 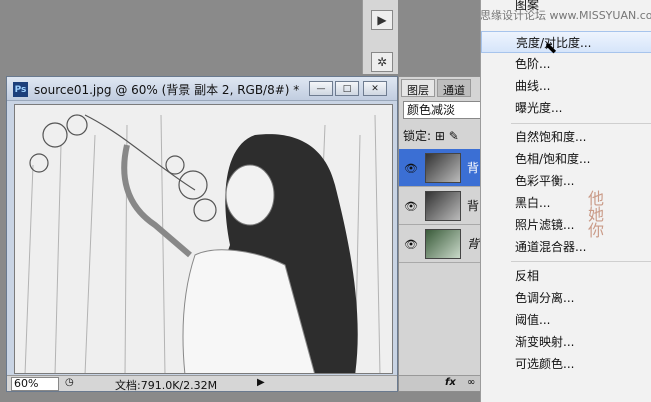 What do you see at coordinates (581, 123) in the screenshot?
I see `menu-separator` at bounding box center [581, 123].